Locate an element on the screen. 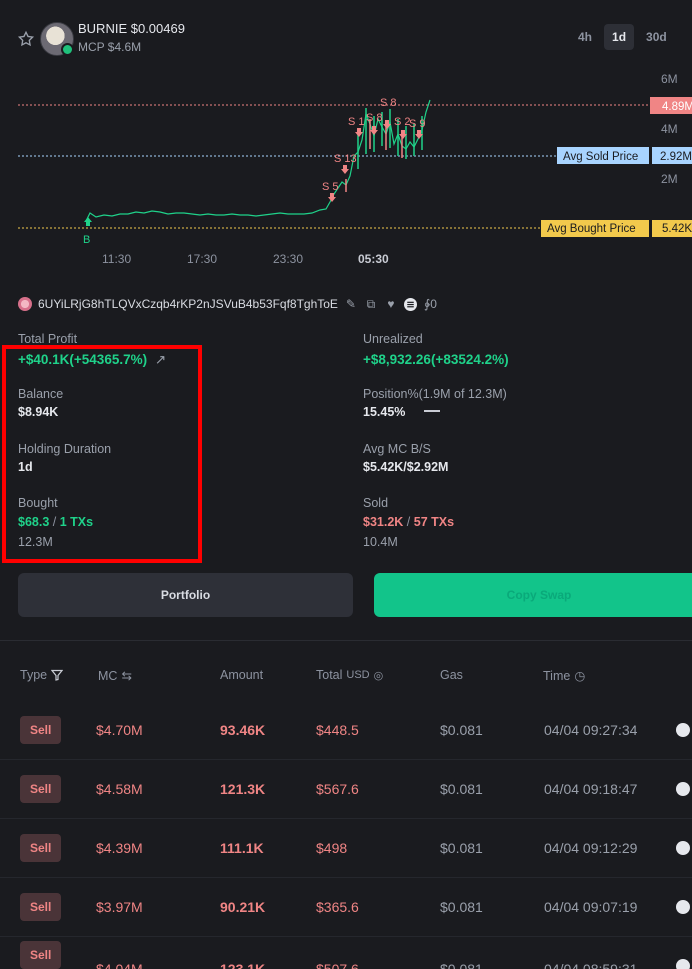 This screenshot has height=969, width=692. sold-value: $31.2K / 57 TXs is located at coordinates (408, 522).